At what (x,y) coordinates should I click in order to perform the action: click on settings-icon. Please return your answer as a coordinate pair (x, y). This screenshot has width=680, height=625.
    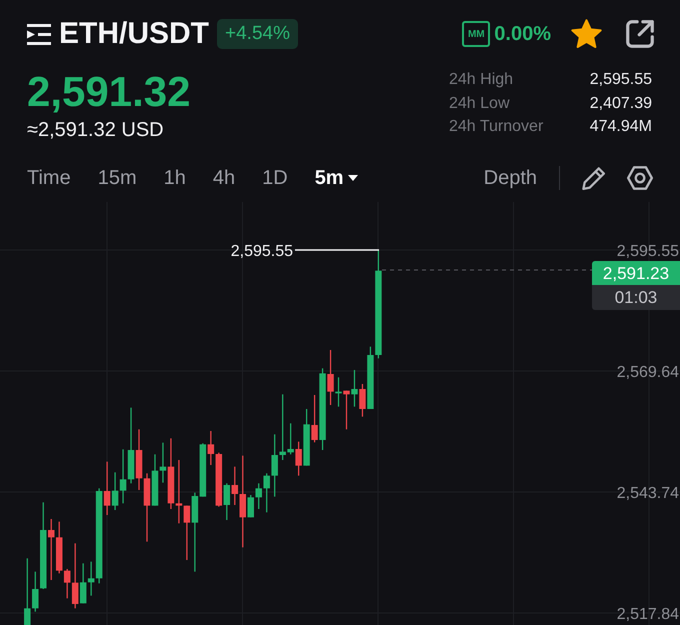
    Looking at the image, I should click on (640, 178).